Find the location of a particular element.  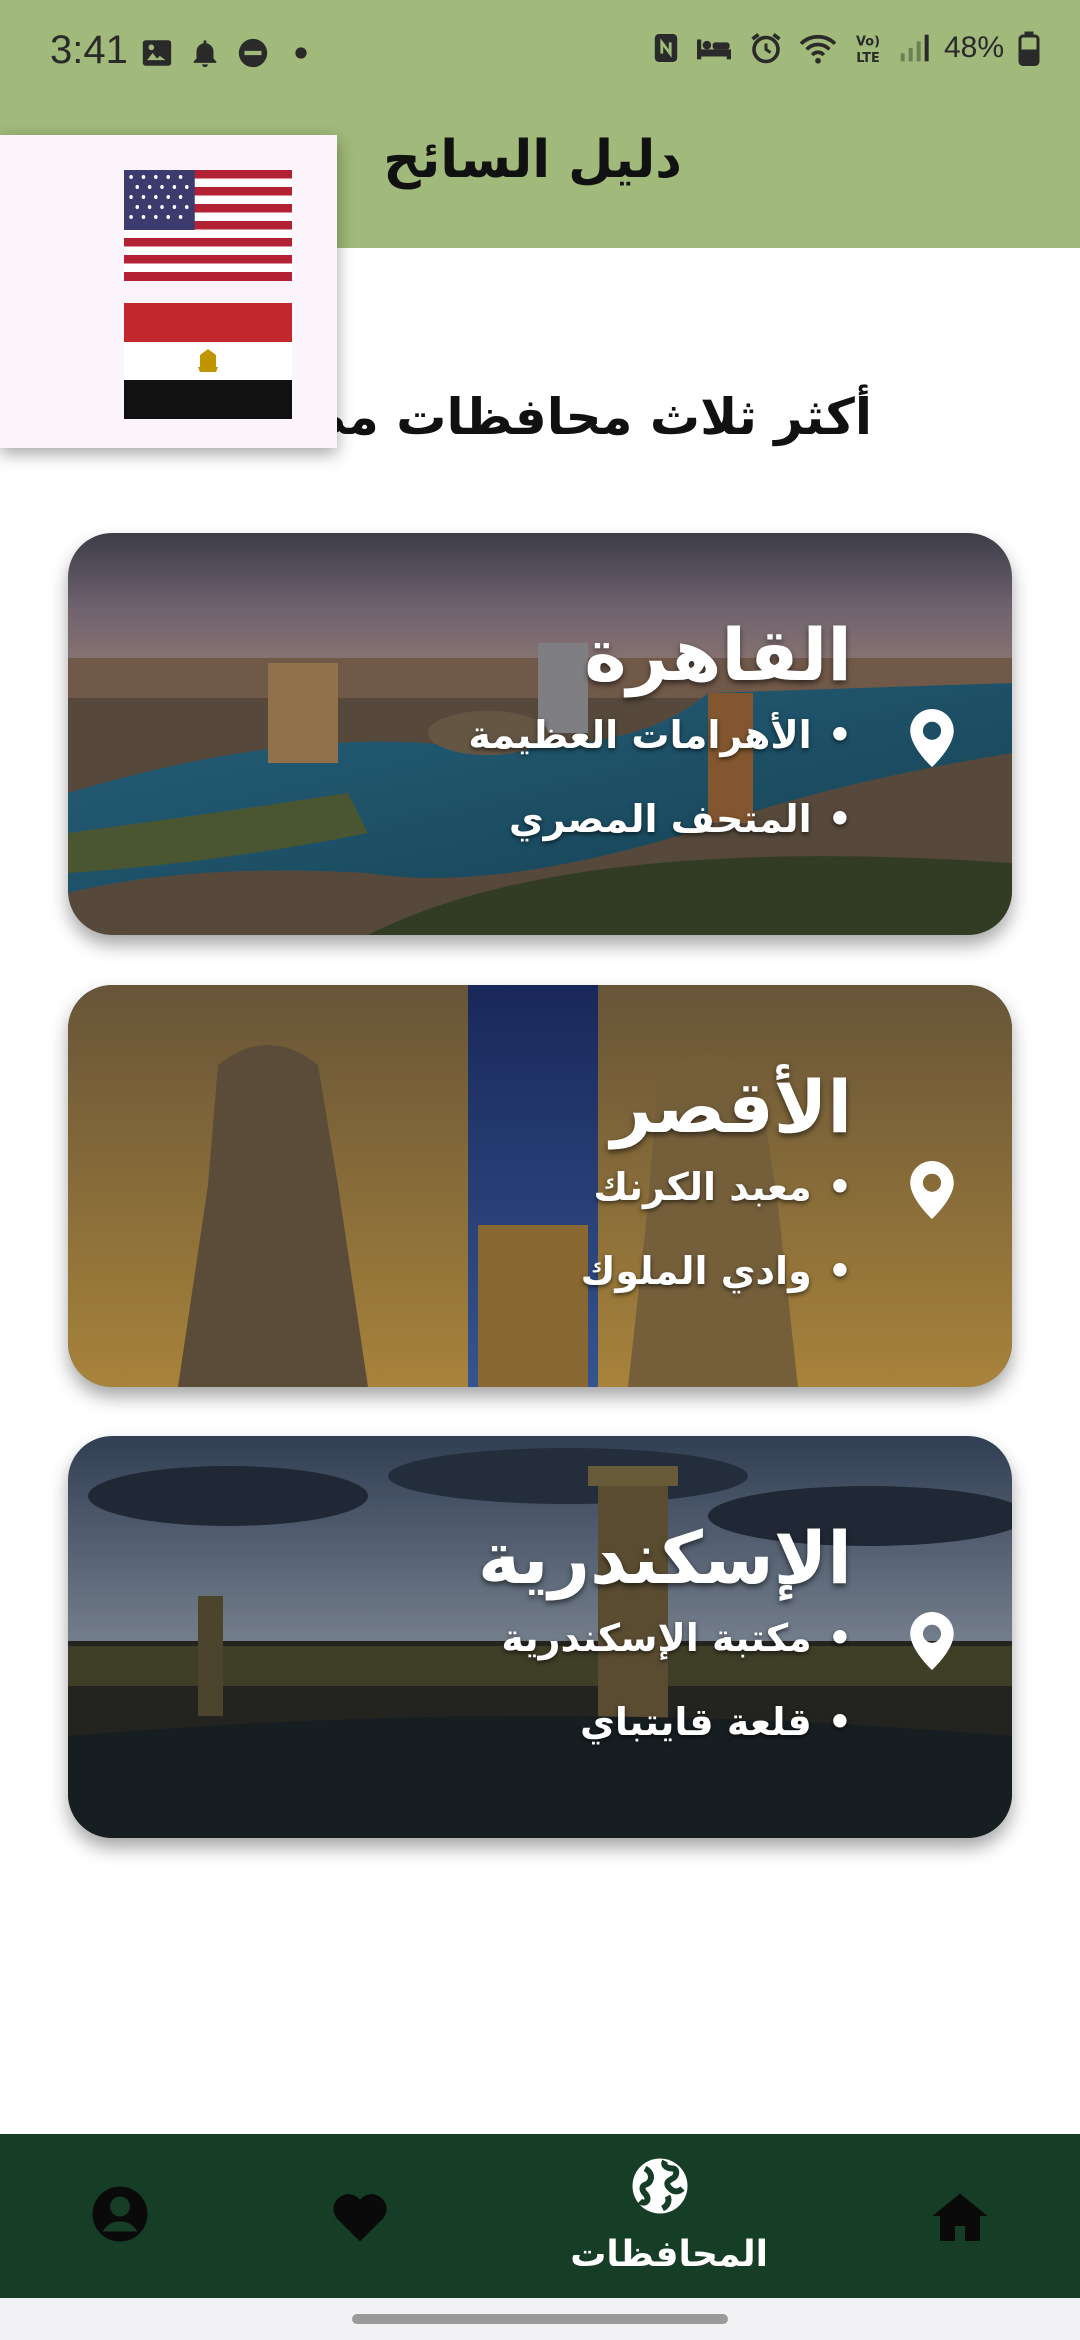

nav-profile is located at coordinates (120, 2216).